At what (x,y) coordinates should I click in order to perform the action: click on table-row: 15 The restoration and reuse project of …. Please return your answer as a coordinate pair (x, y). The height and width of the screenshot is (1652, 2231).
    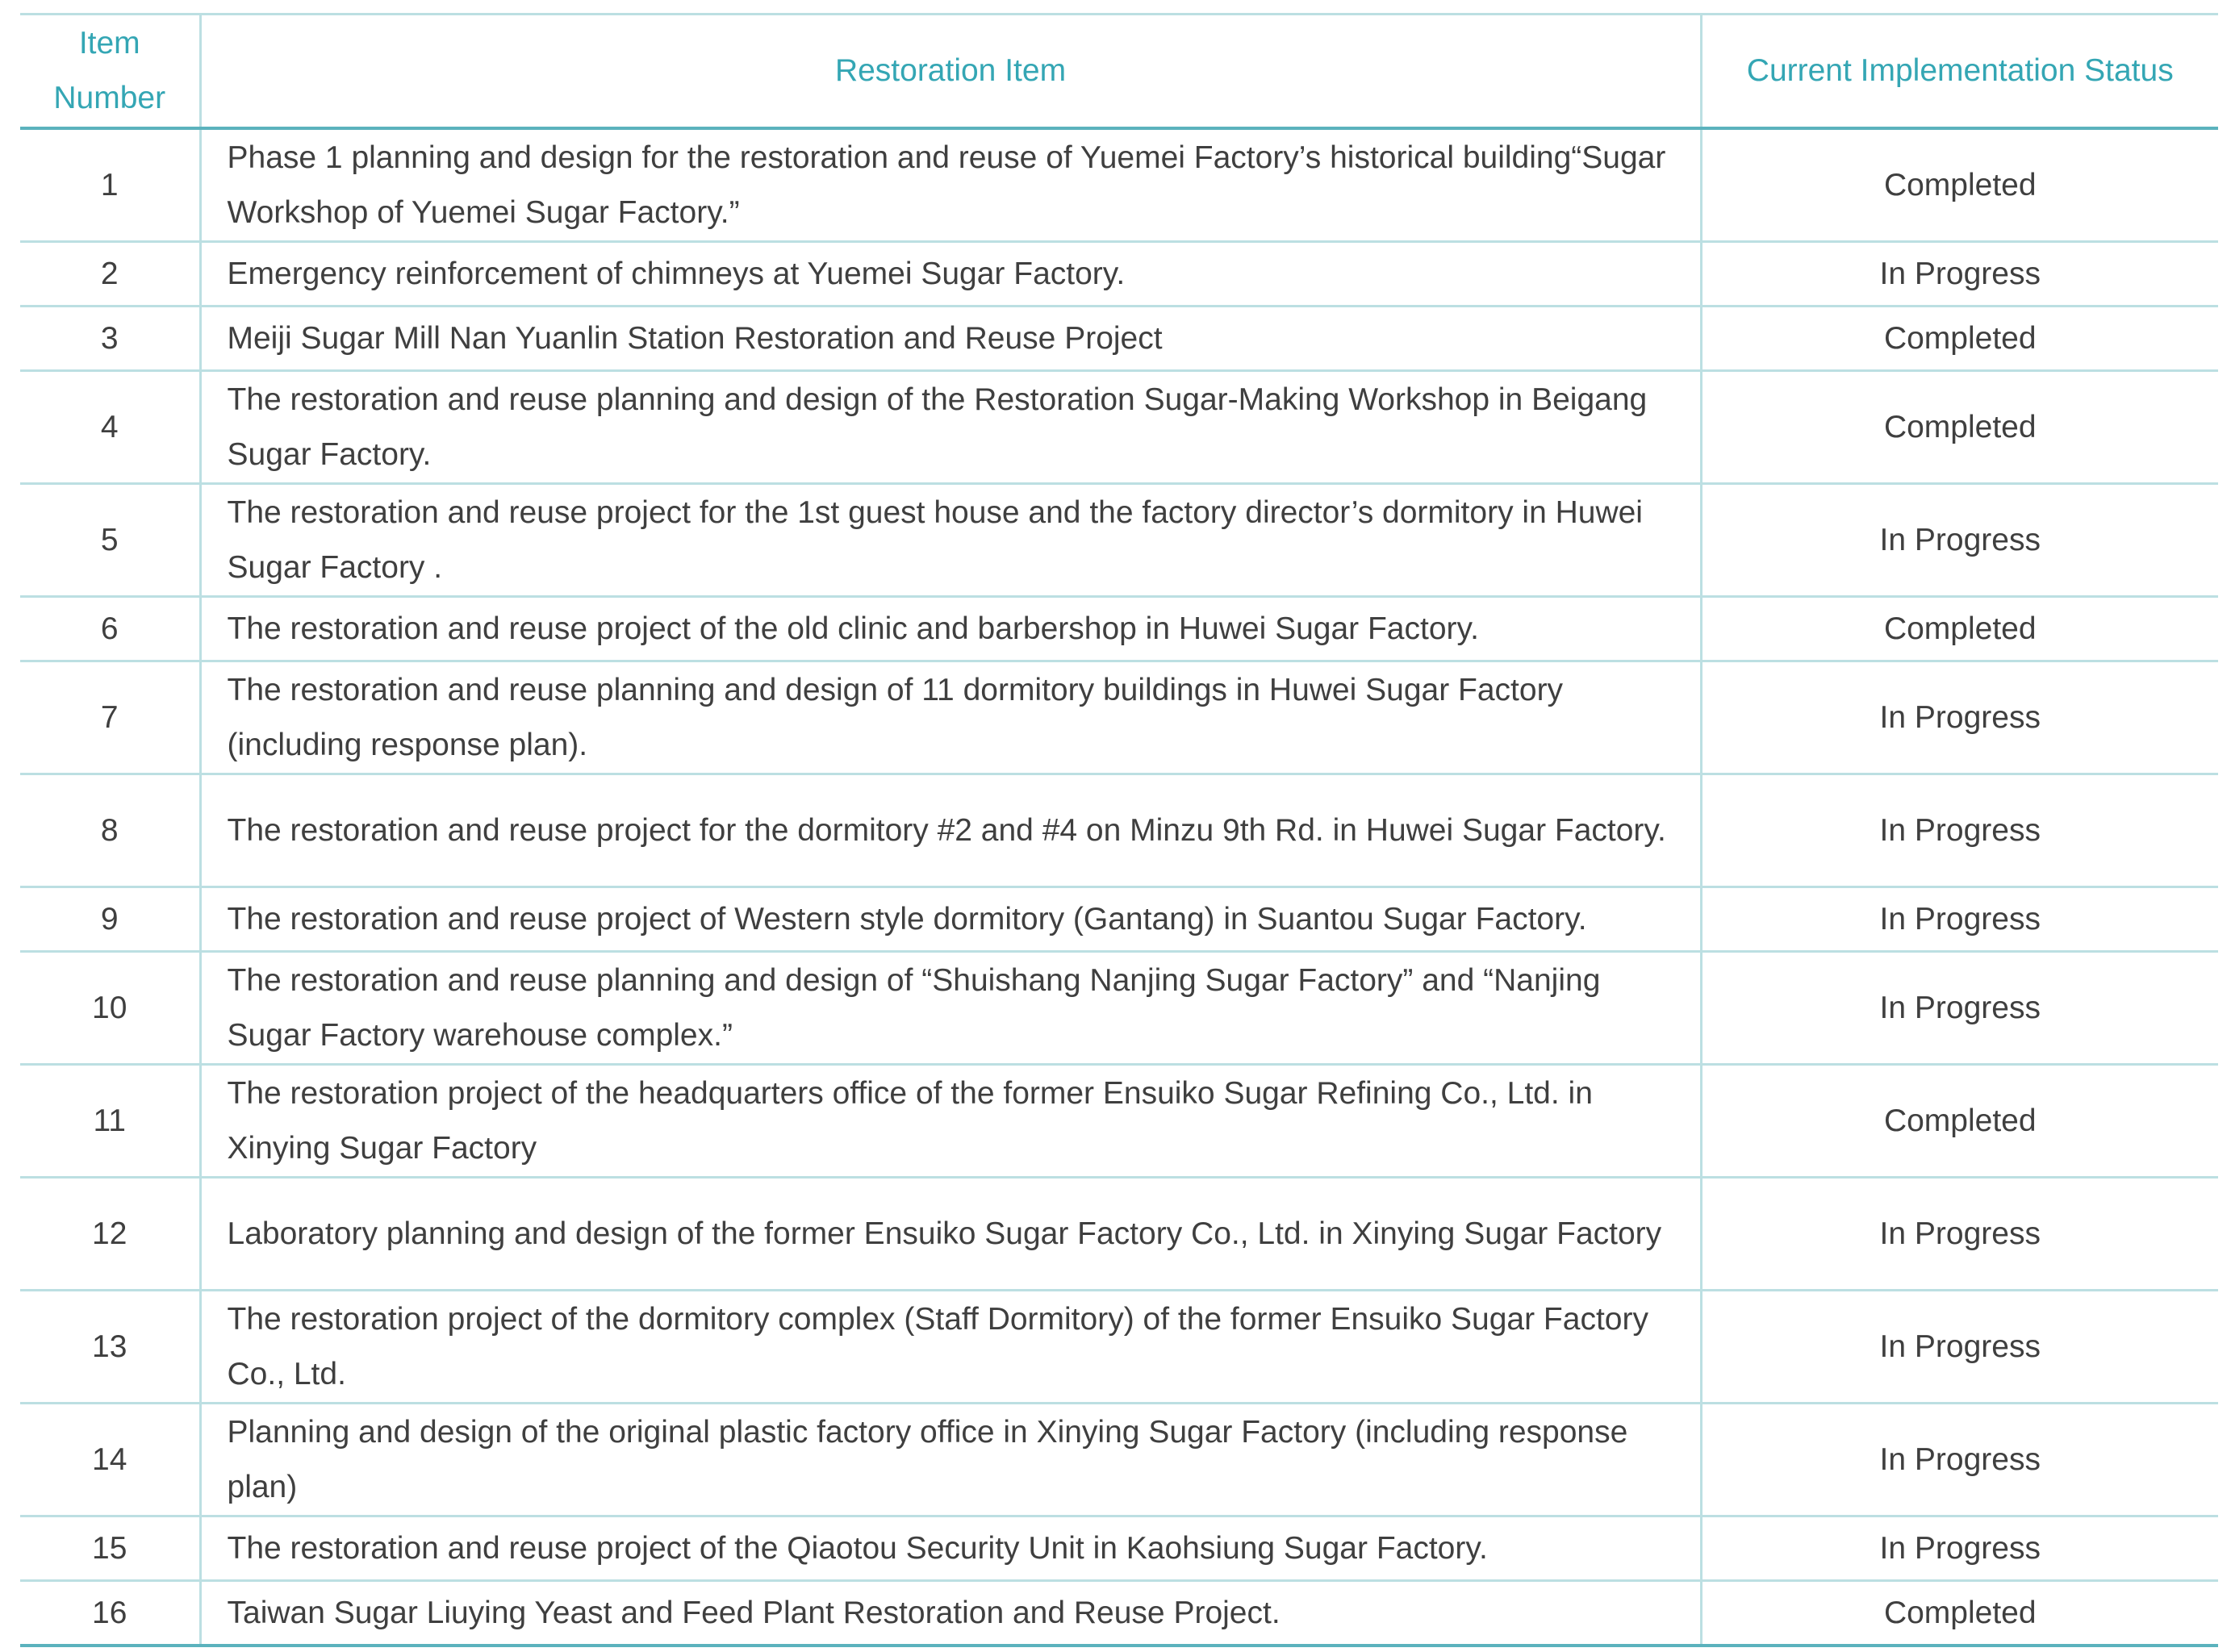
    Looking at the image, I should click on (1119, 1549).